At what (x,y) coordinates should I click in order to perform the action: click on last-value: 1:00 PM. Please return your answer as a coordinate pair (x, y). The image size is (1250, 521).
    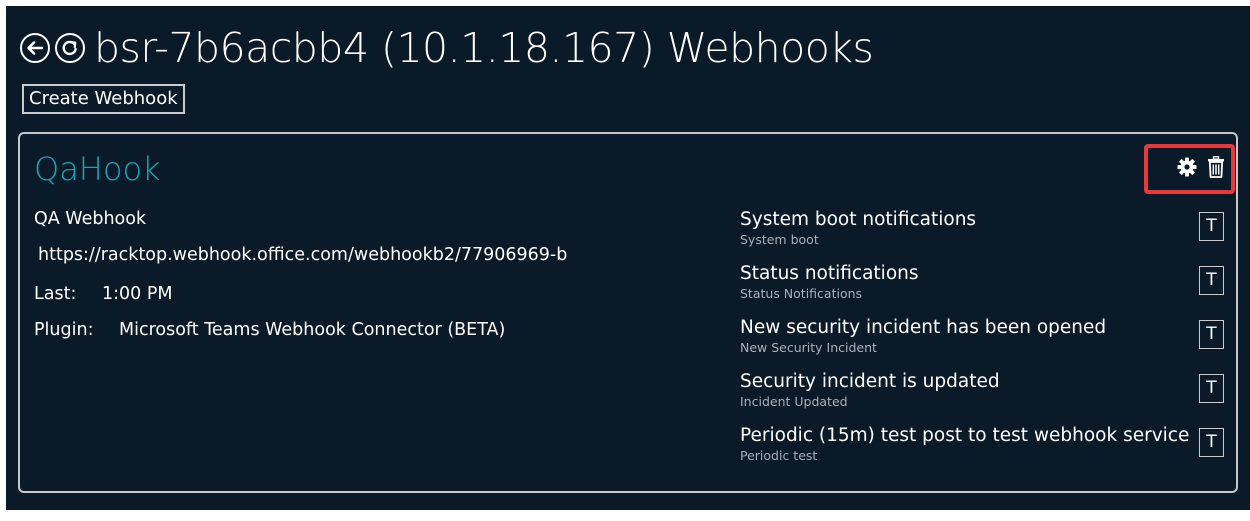
    Looking at the image, I should click on (137, 294).